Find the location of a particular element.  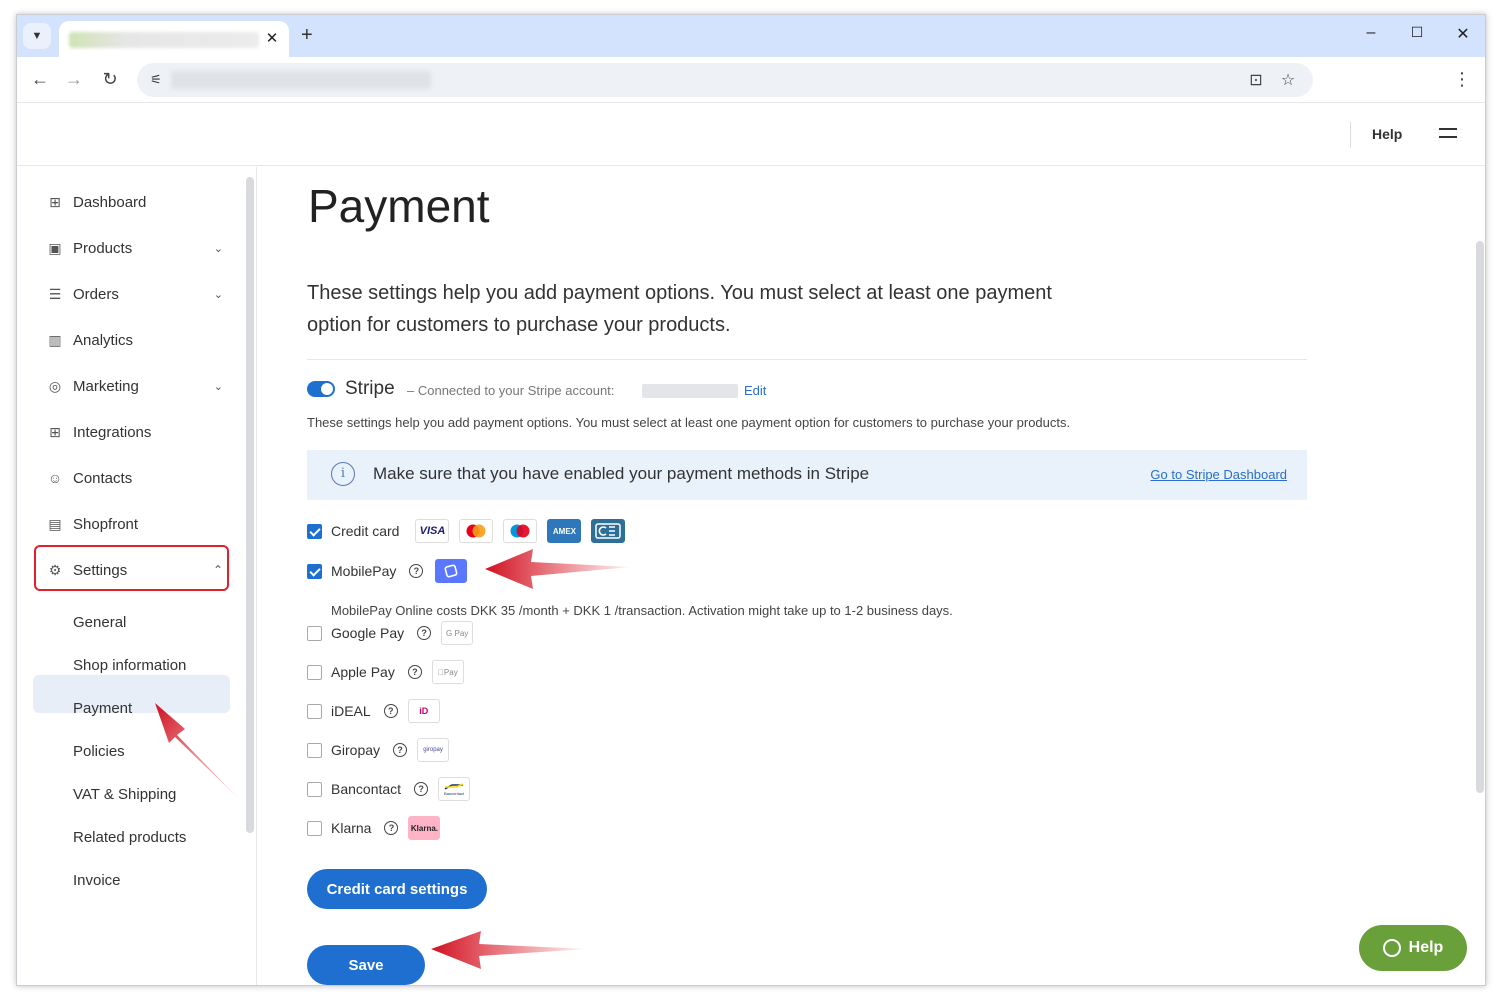

tab-search-button: ▼ is located at coordinates (37, 36).